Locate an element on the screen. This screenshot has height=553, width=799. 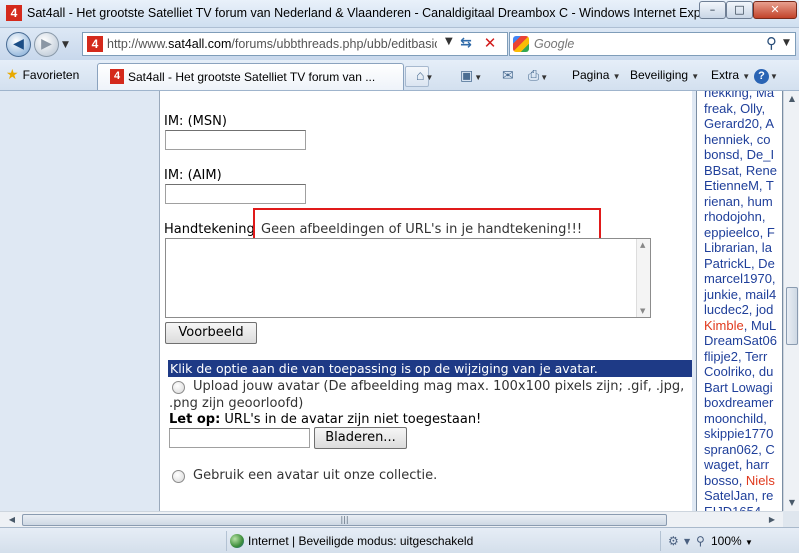
online-user-name: bosso, is located at coordinates (725, 480).